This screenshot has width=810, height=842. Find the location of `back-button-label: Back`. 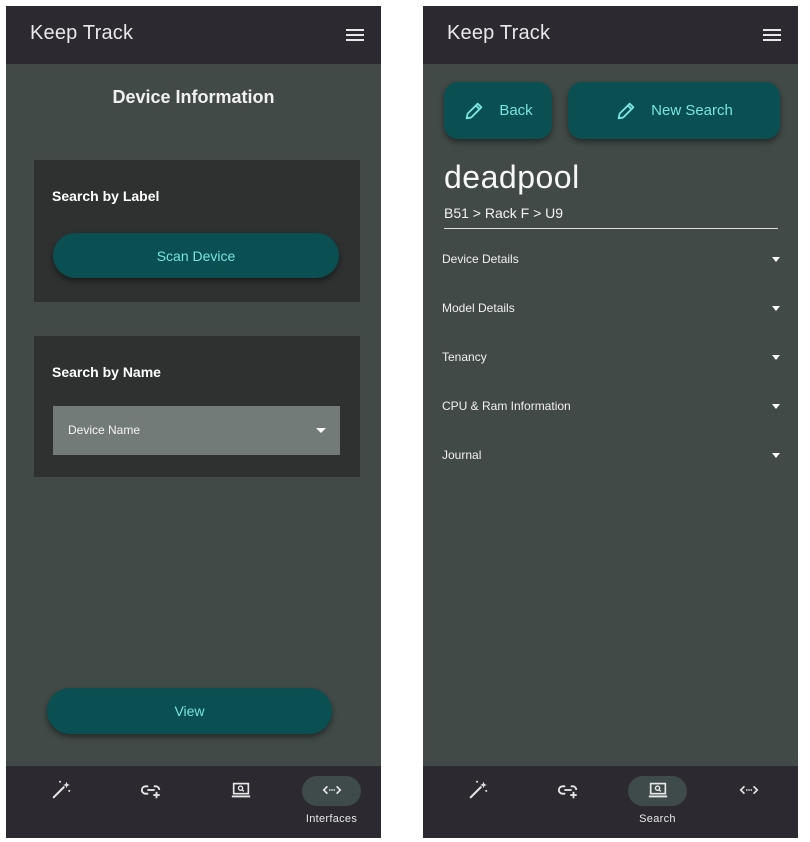

back-button-label: Back is located at coordinates (516, 110).